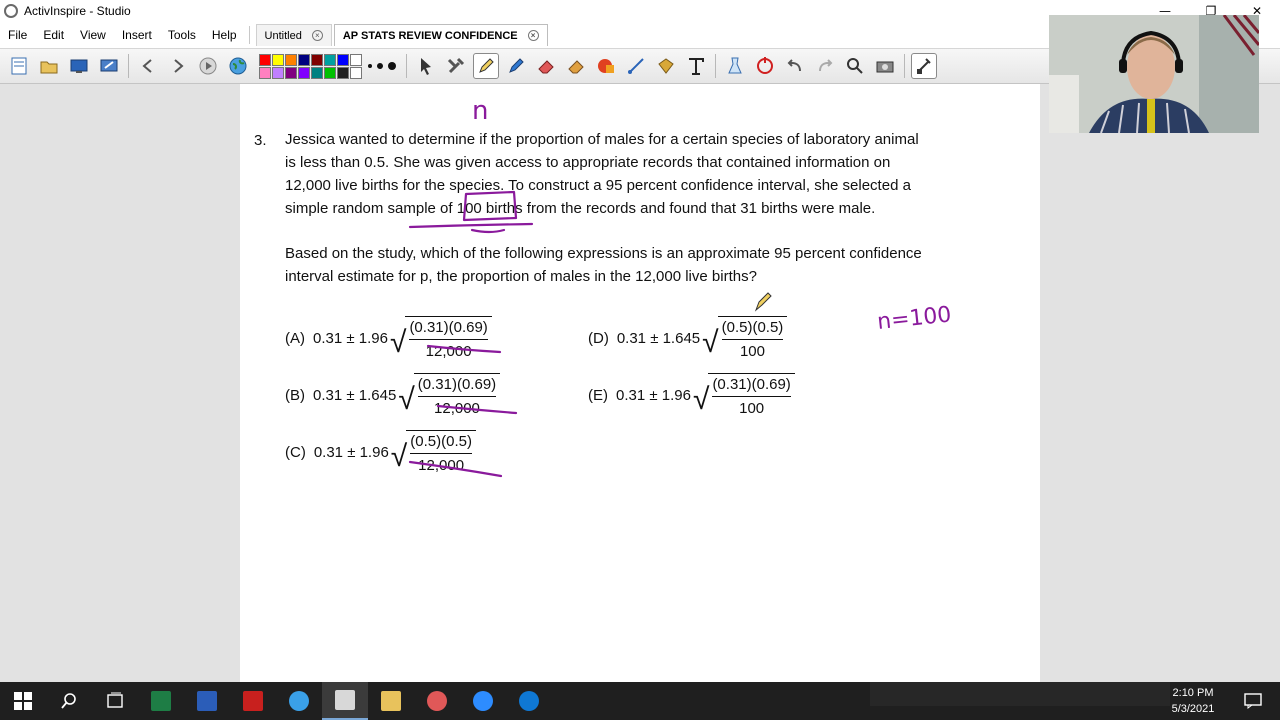  I want to click on eraser-icon, so click(546, 66).